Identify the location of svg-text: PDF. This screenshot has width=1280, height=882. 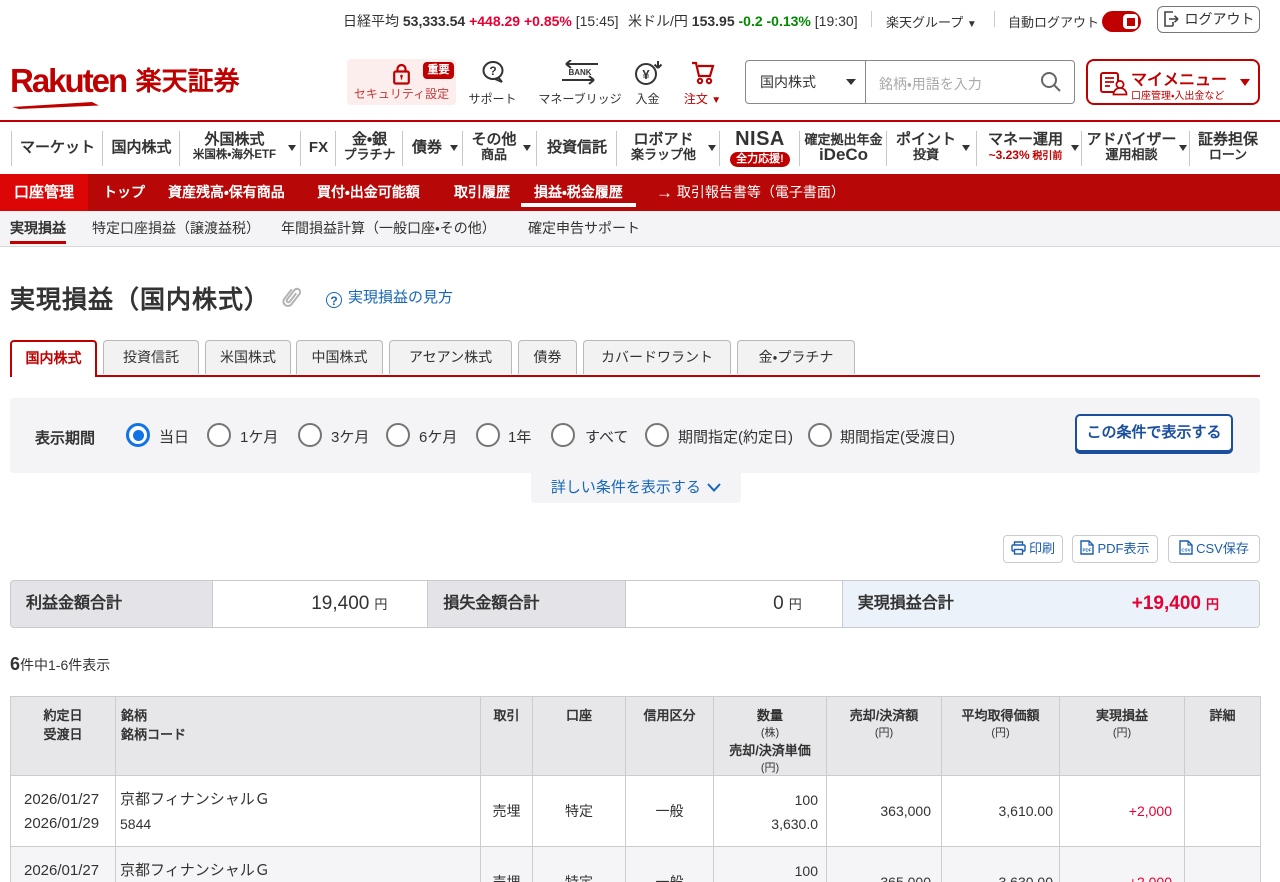
(1087, 550).